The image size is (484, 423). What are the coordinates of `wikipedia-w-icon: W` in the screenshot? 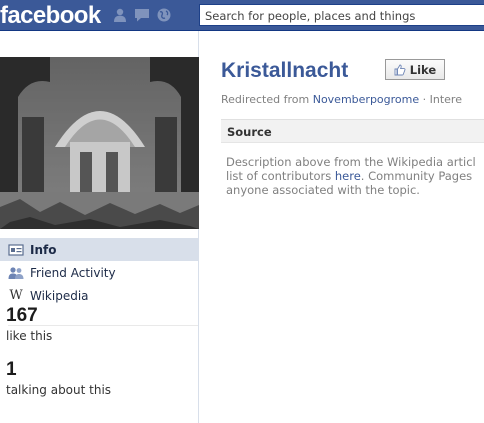 It's located at (16, 295).